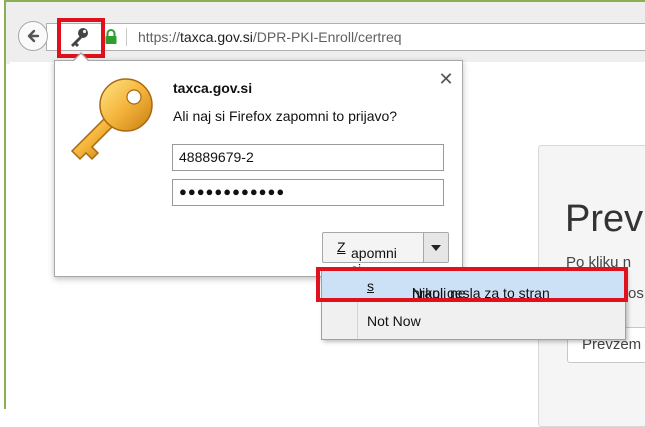 This screenshot has height=427, width=645. What do you see at coordinates (446, 79) in the screenshot?
I see `close-icon: ✕` at bounding box center [446, 79].